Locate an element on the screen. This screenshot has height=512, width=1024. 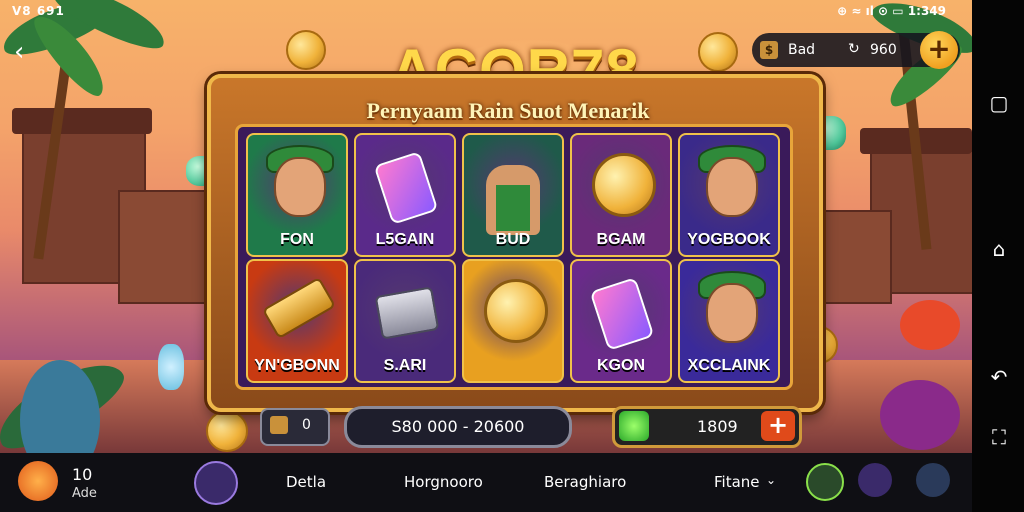
spin-value: 1809 is located at coordinates (717, 426).